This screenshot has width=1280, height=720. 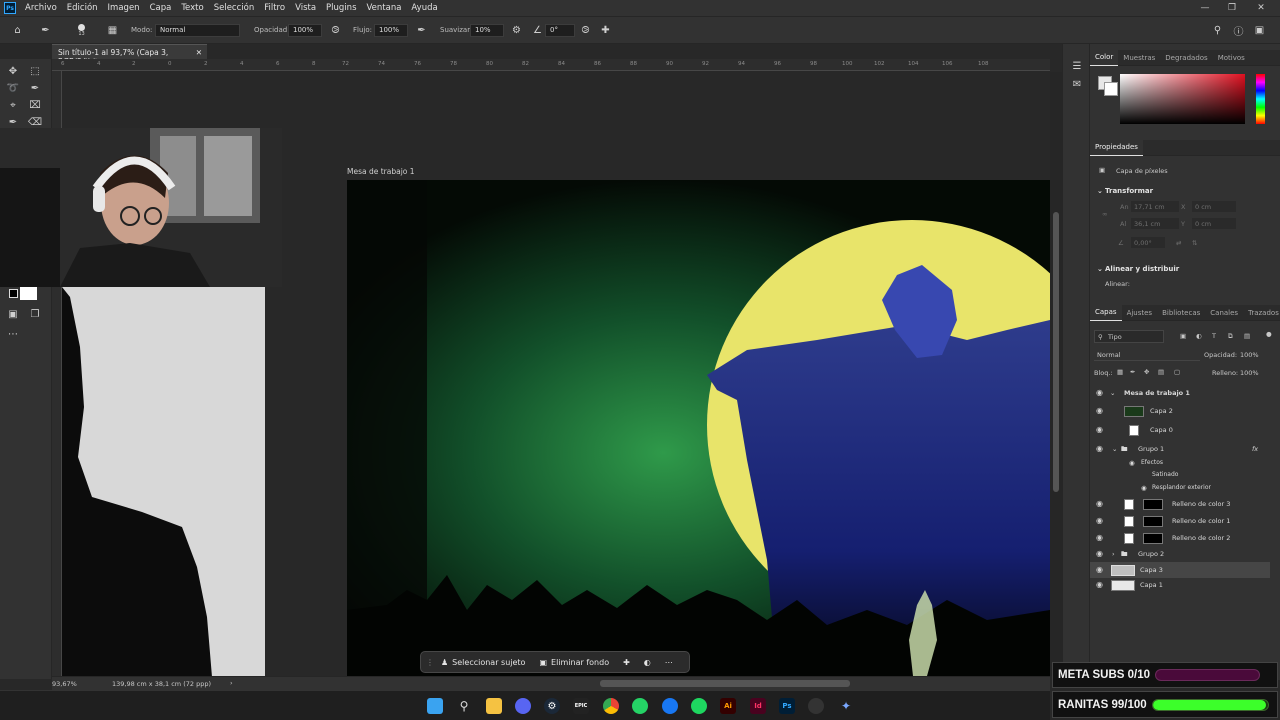 I want to click on menu-ventana: Ventana, so click(x=384, y=8).